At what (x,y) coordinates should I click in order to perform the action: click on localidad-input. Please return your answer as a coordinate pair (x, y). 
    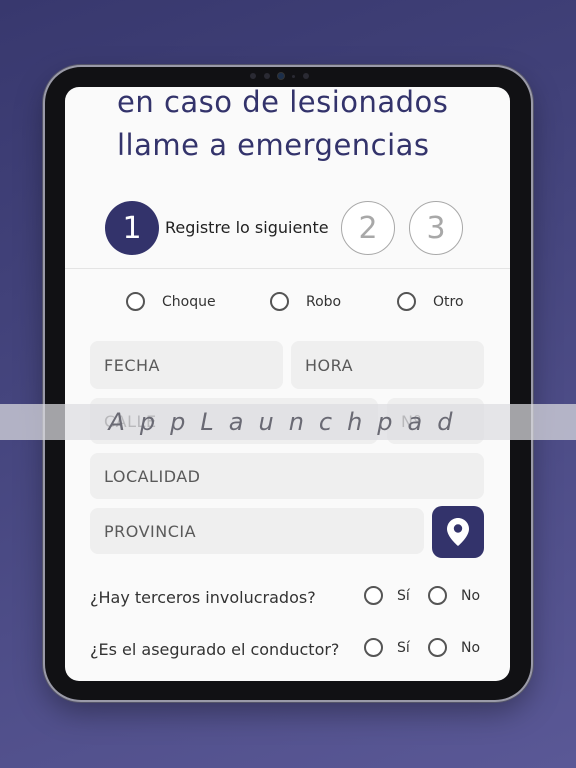
    Looking at the image, I should click on (287, 476).